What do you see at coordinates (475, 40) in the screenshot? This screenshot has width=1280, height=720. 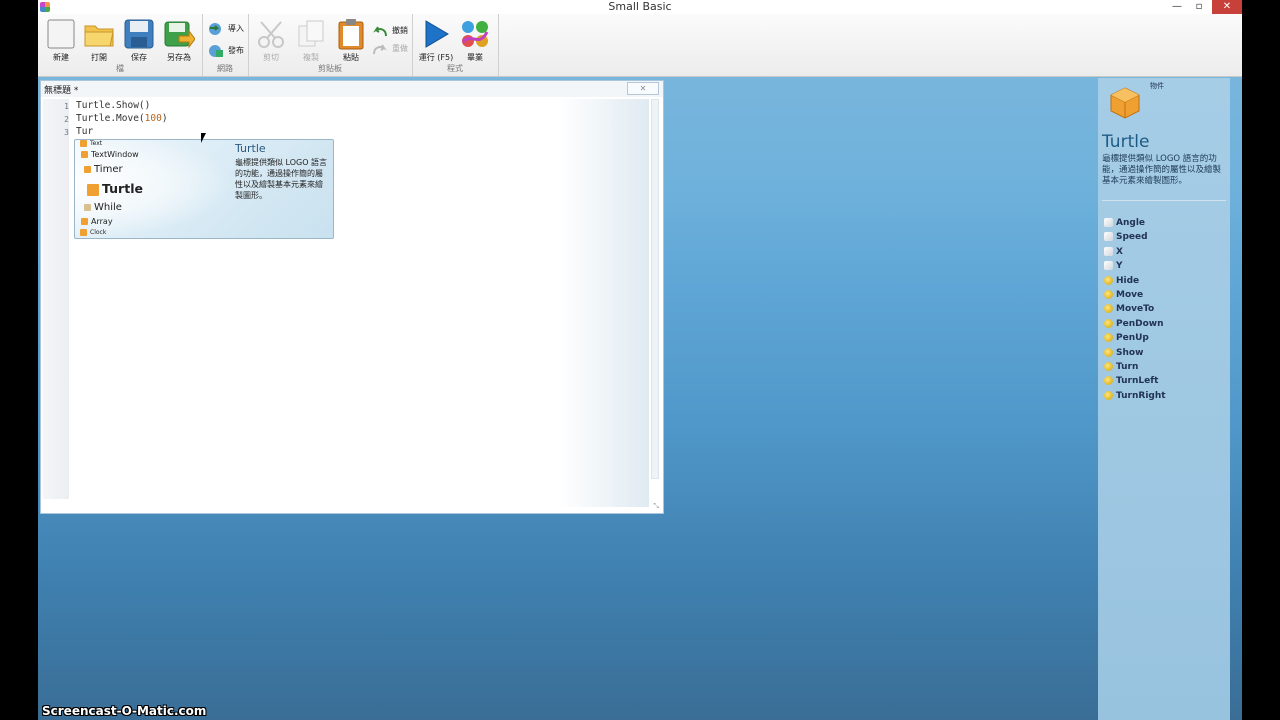 I see `graduate-button: 畢業` at bounding box center [475, 40].